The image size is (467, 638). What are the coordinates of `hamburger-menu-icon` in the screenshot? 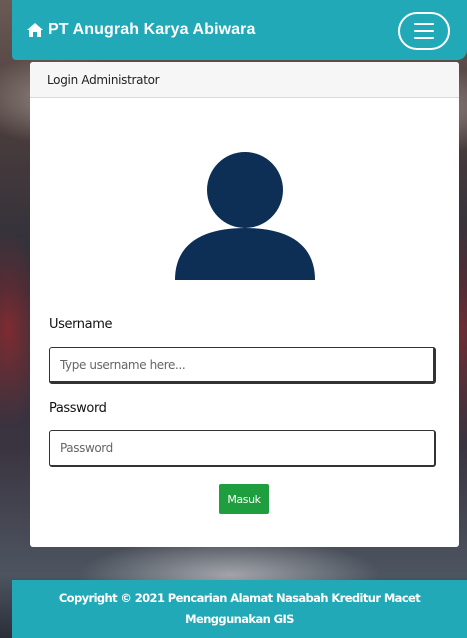 It's located at (424, 24).